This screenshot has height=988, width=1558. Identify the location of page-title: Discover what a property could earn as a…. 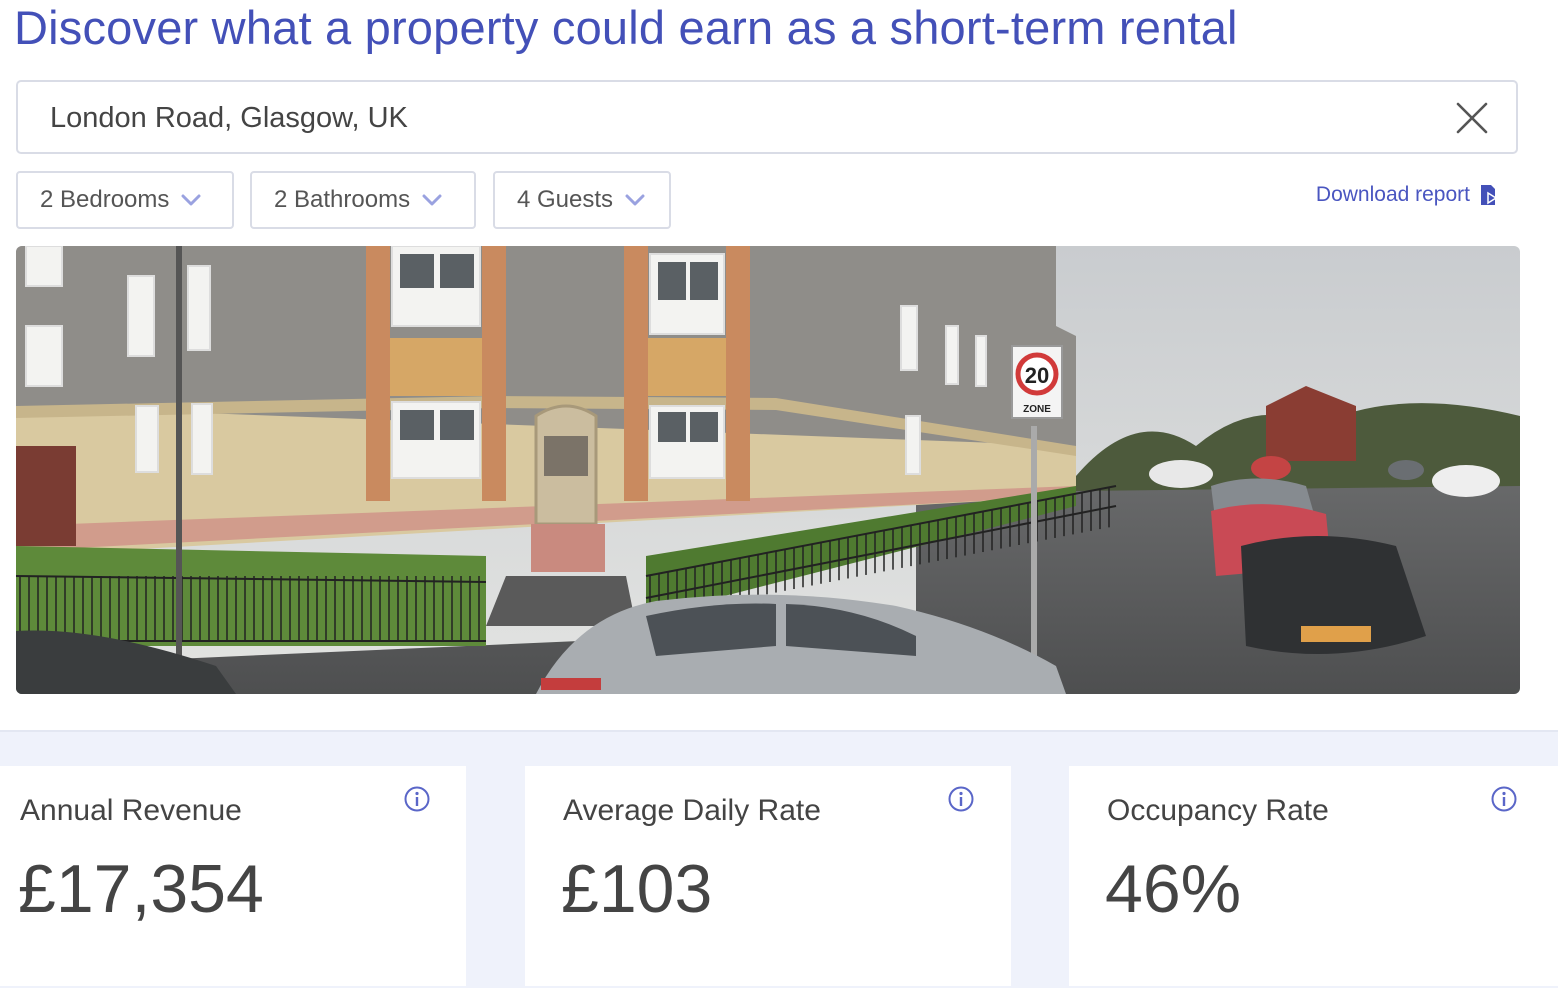
(626, 27).